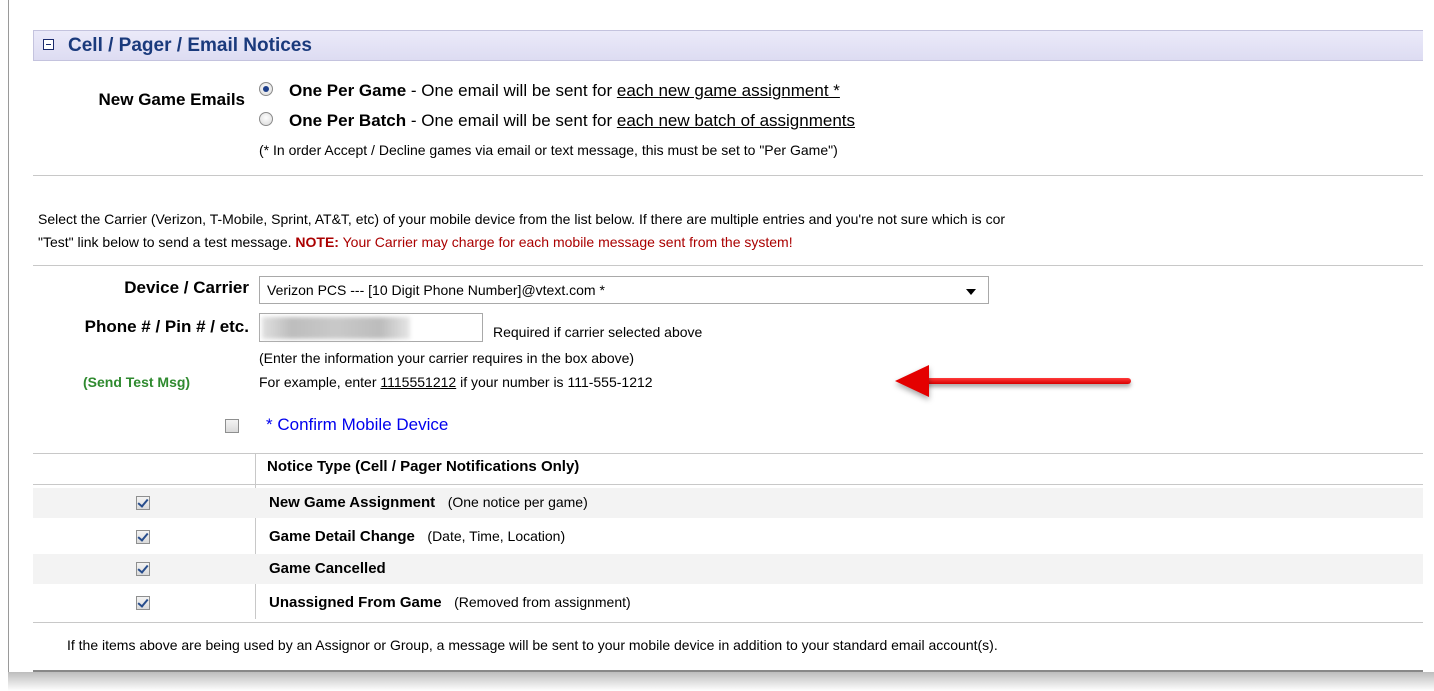 The height and width of the screenshot is (691, 1434). What do you see at coordinates (728, 453) in the screenshot?
I see `table-top-border` at bounding box center [728, 453].